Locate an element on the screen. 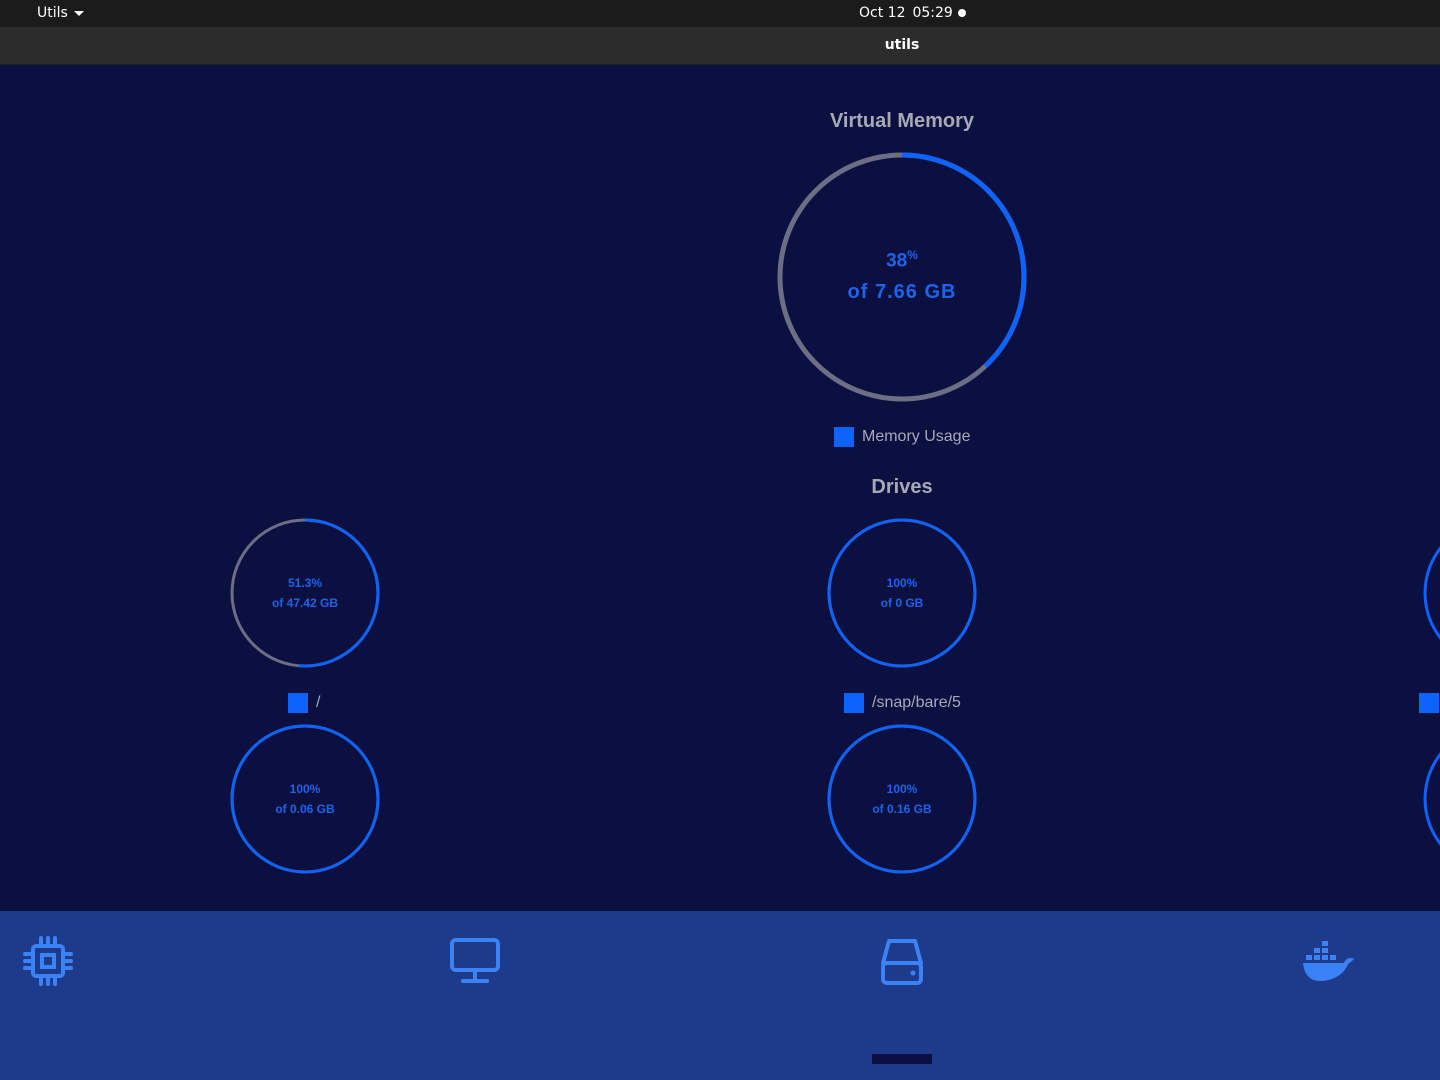  drive-gauge-2: 100% of 0.06 GB is located at coordinates (305, 799).